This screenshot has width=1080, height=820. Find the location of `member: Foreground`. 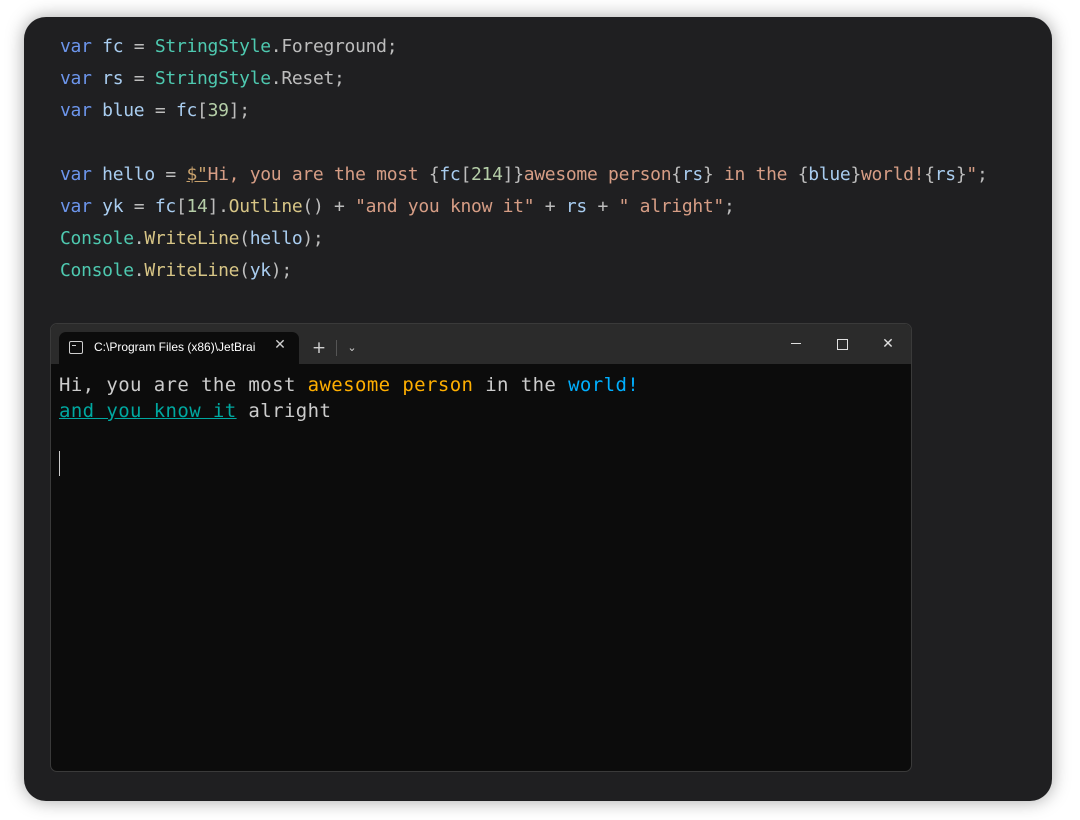

member: Foreground is located at coordinates (334, 46).